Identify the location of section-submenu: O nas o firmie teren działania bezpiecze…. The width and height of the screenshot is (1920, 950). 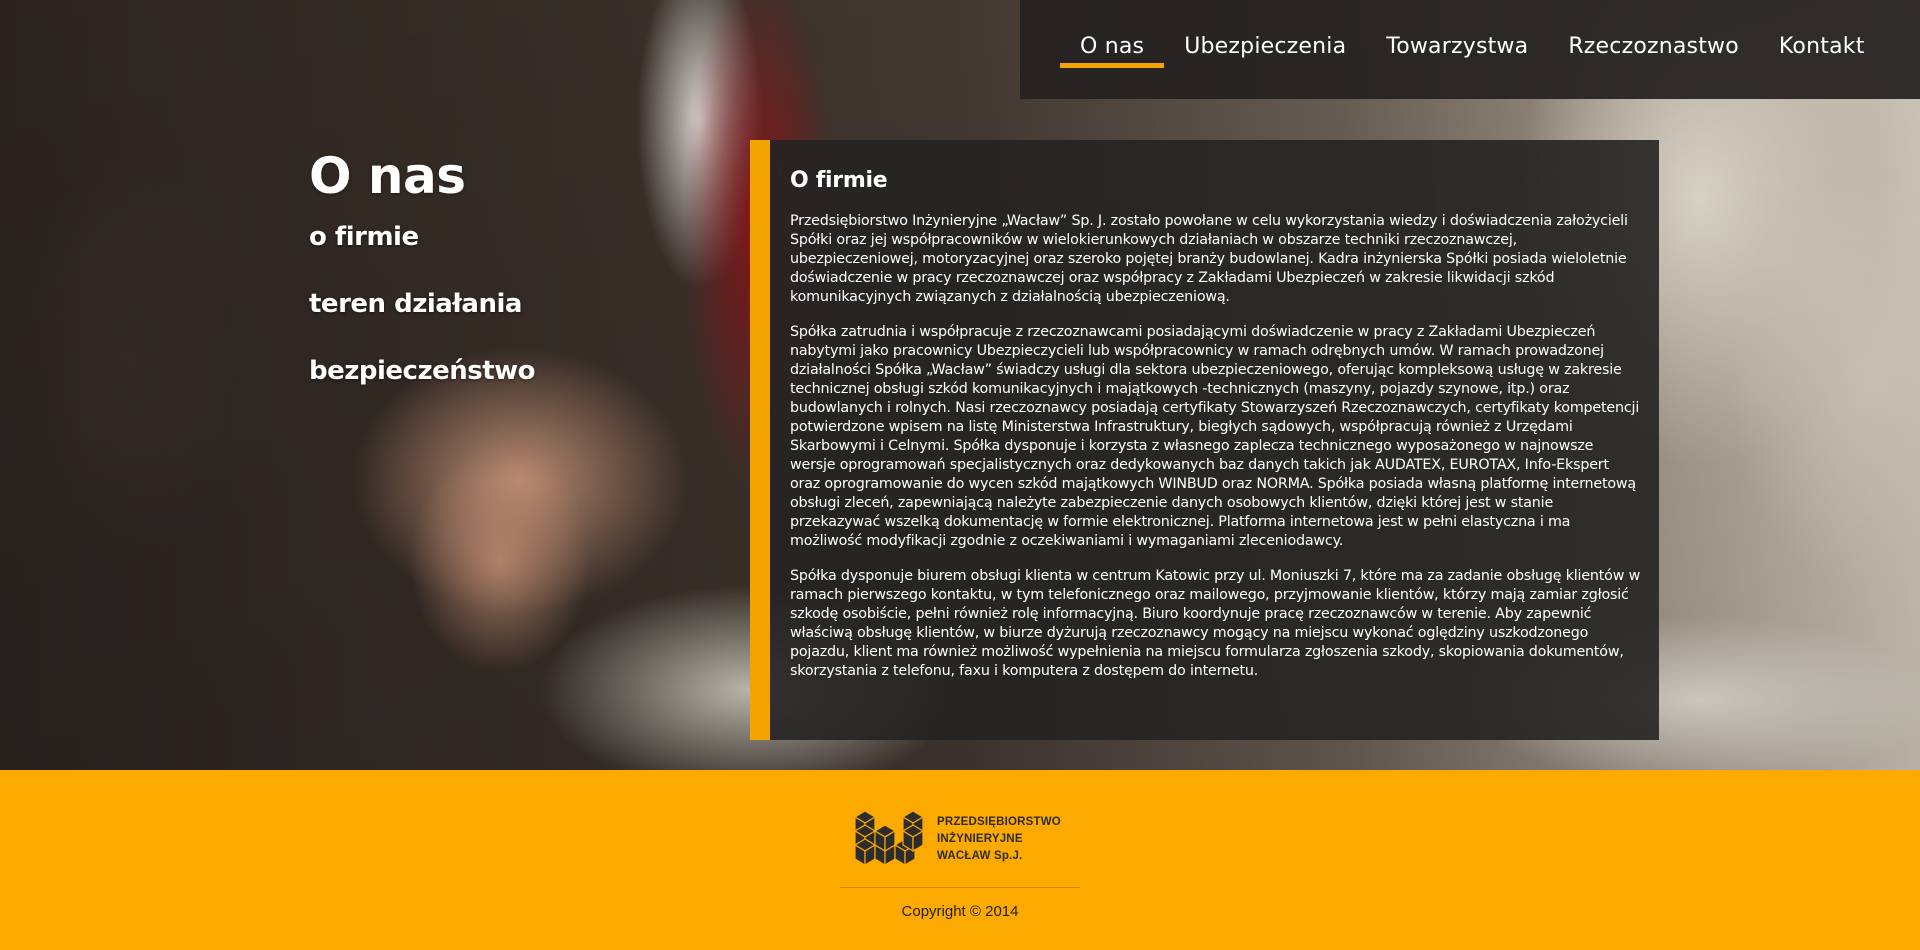
(439, 267).